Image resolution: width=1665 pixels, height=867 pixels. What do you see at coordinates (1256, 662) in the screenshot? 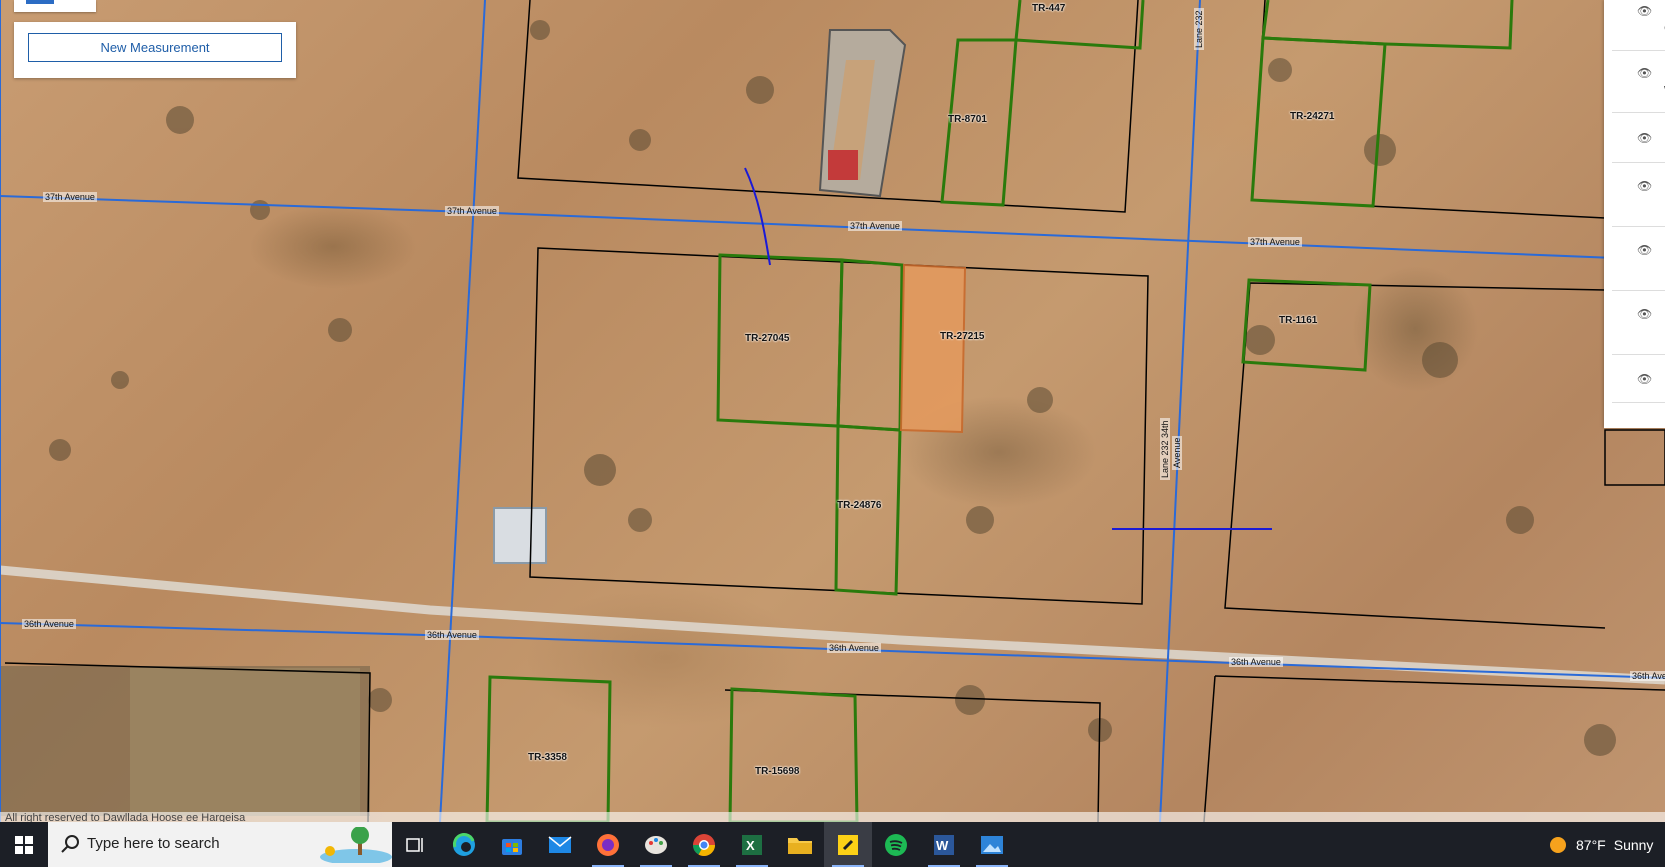
I see `road-label-36th-4: 36th Avenue` at bounding box center [1256, 662].